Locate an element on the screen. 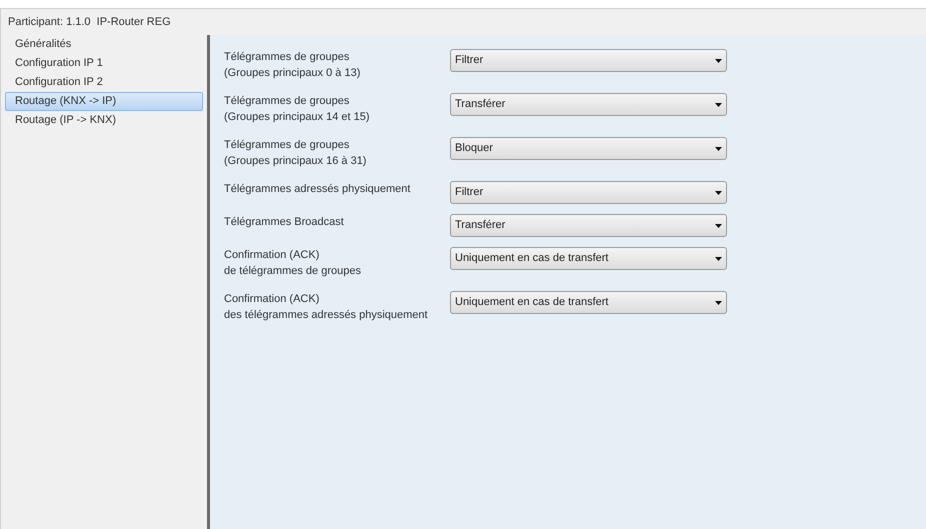 The height and width of the screenshot is (529, 926). parameter-label: Confirmation (ACK) des télégrammes adressés physiquement is located at coordinates (326, 307).